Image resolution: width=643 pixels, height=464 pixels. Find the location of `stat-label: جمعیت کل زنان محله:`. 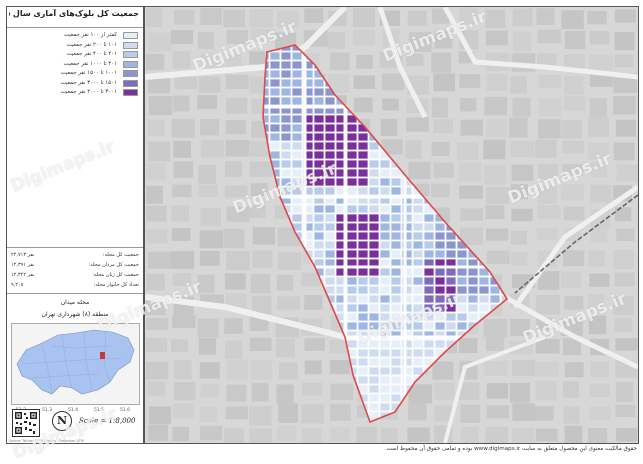

stat-label: جمعیت کل زنان محله: is located at coordinates (115, 275).